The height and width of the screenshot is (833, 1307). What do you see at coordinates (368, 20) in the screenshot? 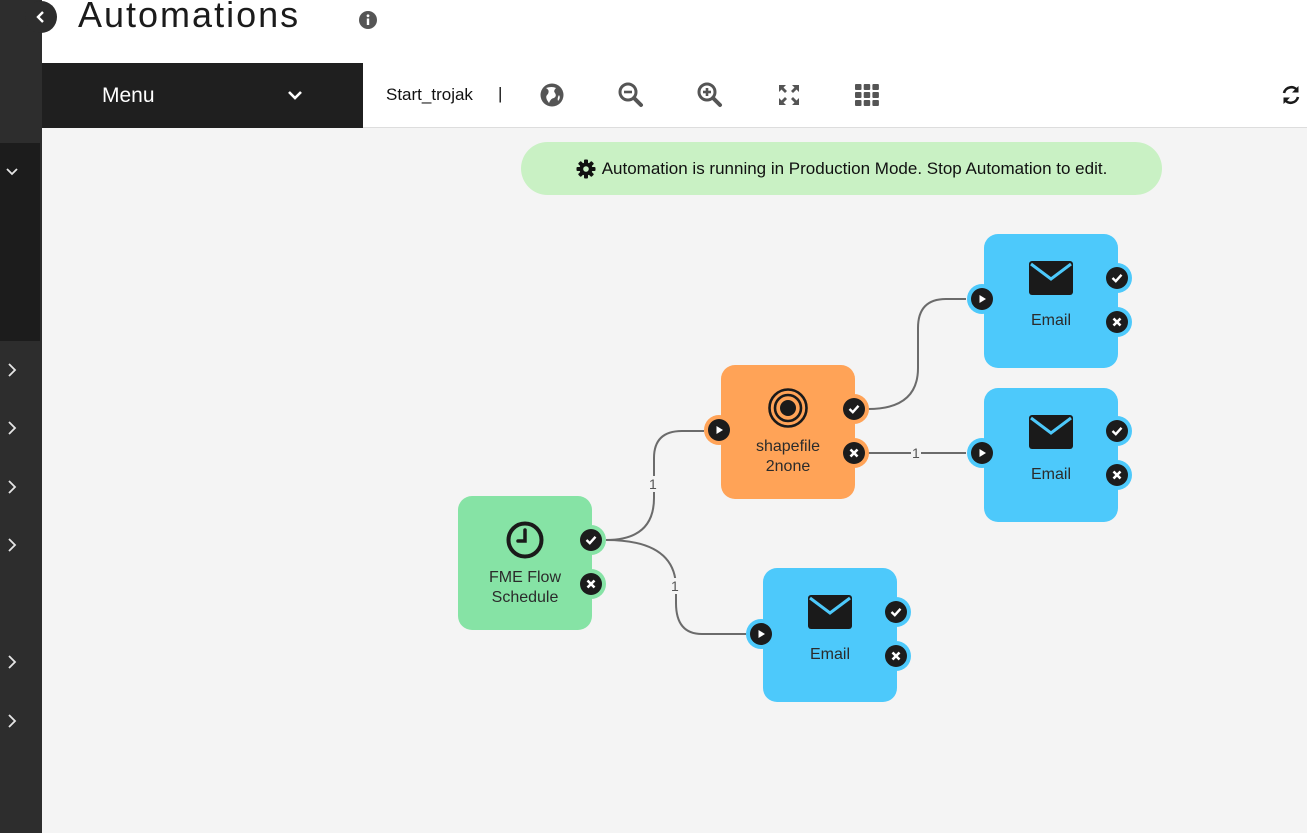
I see `info-icon` at bounding box center [368, 20].